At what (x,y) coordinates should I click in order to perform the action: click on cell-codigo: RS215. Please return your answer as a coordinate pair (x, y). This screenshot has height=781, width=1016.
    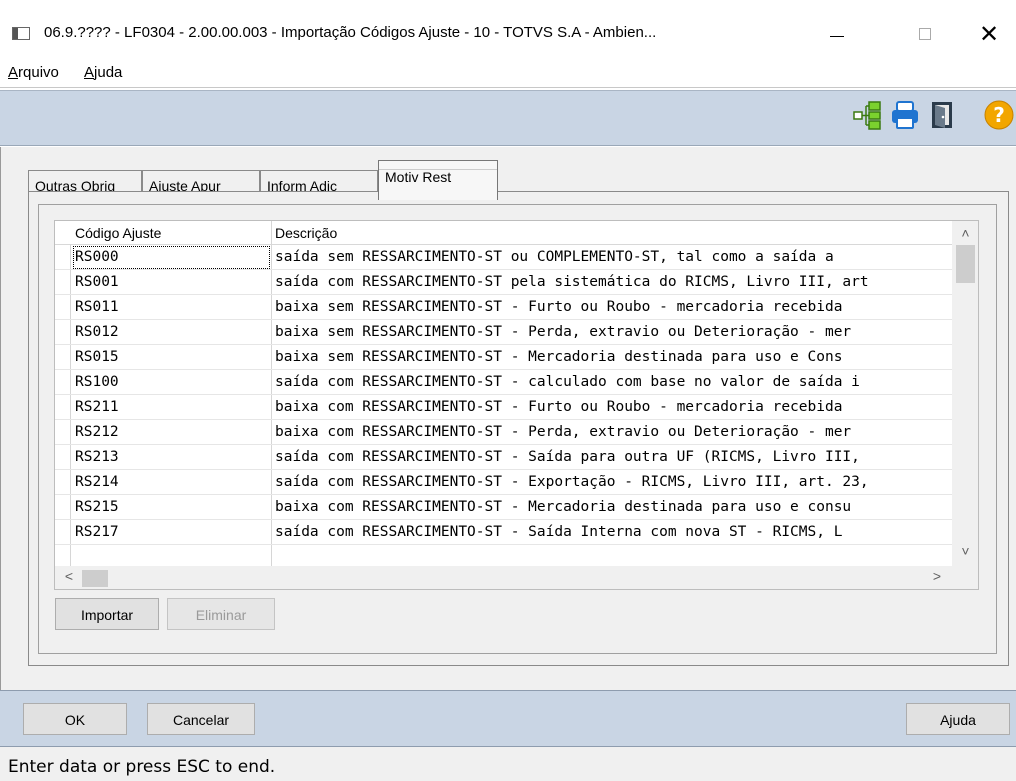
    Looking at the image, I should click on (171, 507).